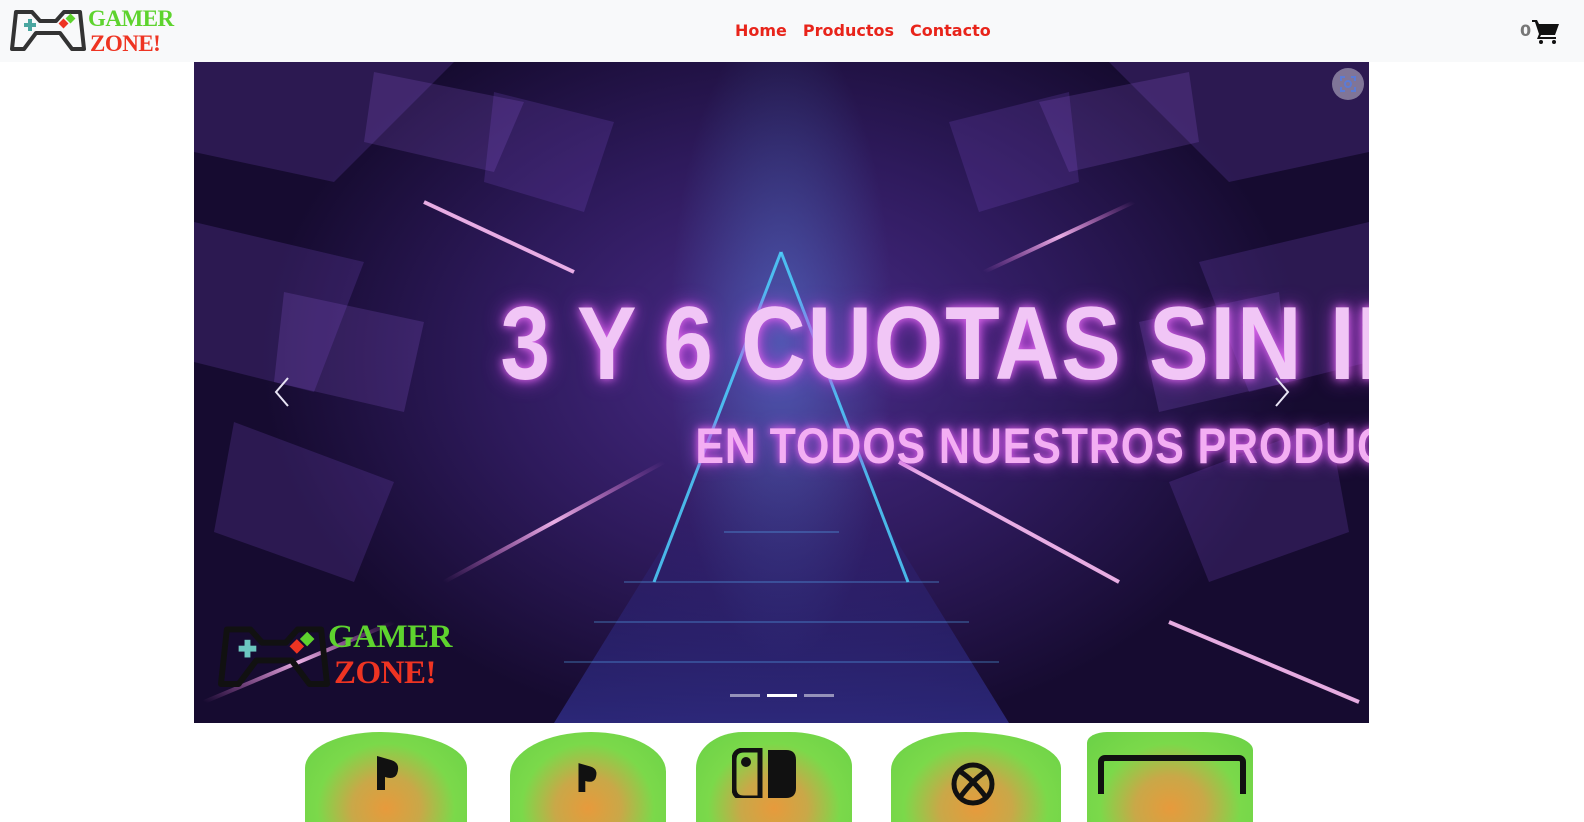  What do you see at coordinates (1032, 446) in the screenshot?
I see `promo-subline: EN TODOS NUESTROS PRODUCTOS!` at bounding box center [1032, 446].